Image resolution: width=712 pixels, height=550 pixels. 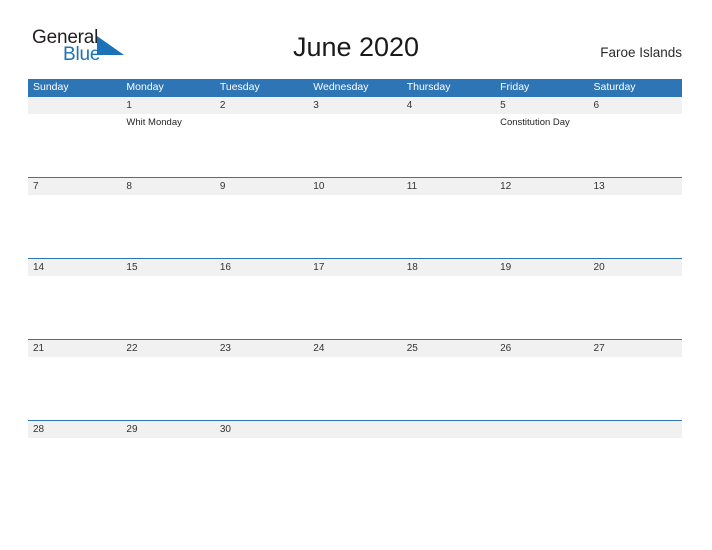 I want to click on date-number: 22, so click(x=167, y=348).